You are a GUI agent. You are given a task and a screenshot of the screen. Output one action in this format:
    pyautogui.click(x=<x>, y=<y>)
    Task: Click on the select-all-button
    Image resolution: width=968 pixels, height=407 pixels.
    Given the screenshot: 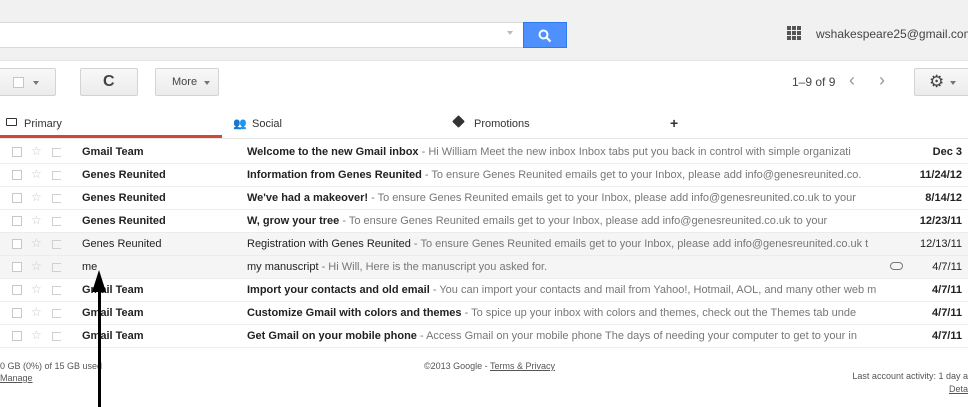 What is the action you would take?
    pyautogui.click(x=28, y=82)
    